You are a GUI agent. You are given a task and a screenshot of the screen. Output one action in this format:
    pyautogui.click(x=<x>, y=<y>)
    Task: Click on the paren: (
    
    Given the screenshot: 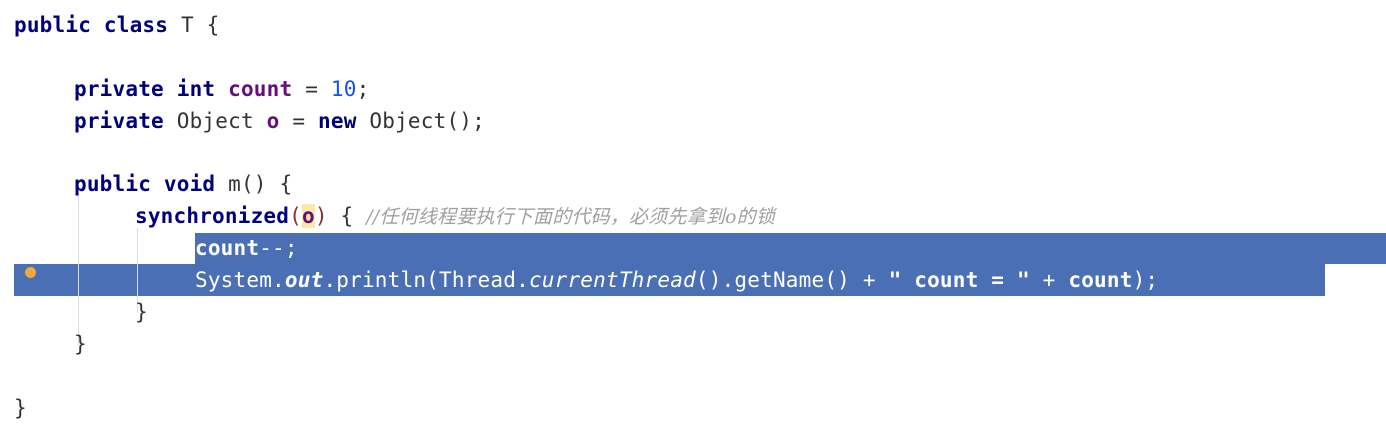 What is the action you would take?
    pyautogui.click(x=295, y=216)
    